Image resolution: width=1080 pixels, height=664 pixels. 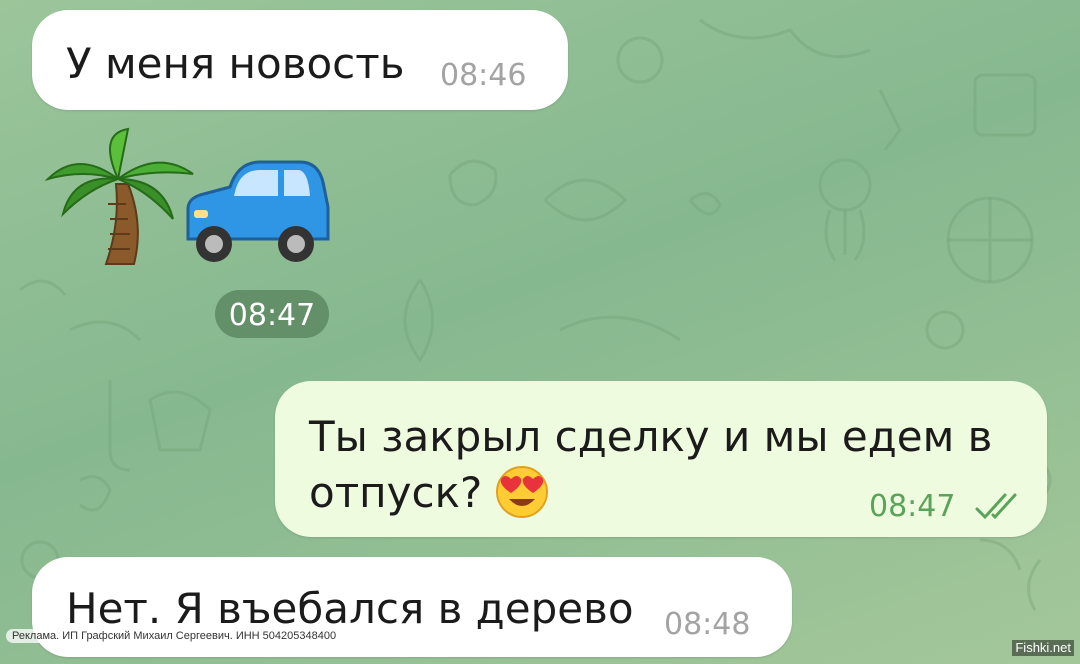 I want to click on message-timestamp: 08:46, so click(x=483, y=75).